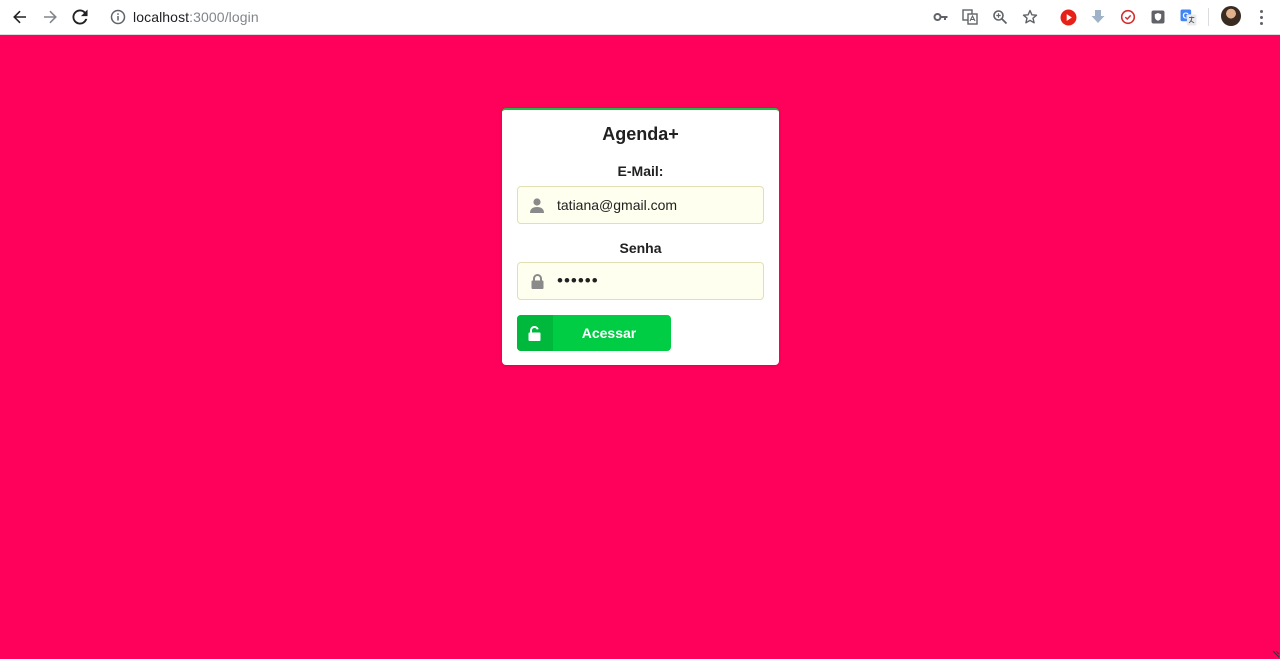 The height and width of the screenshot is (659, 1280). I want to click on email-input, so click(657, 205).